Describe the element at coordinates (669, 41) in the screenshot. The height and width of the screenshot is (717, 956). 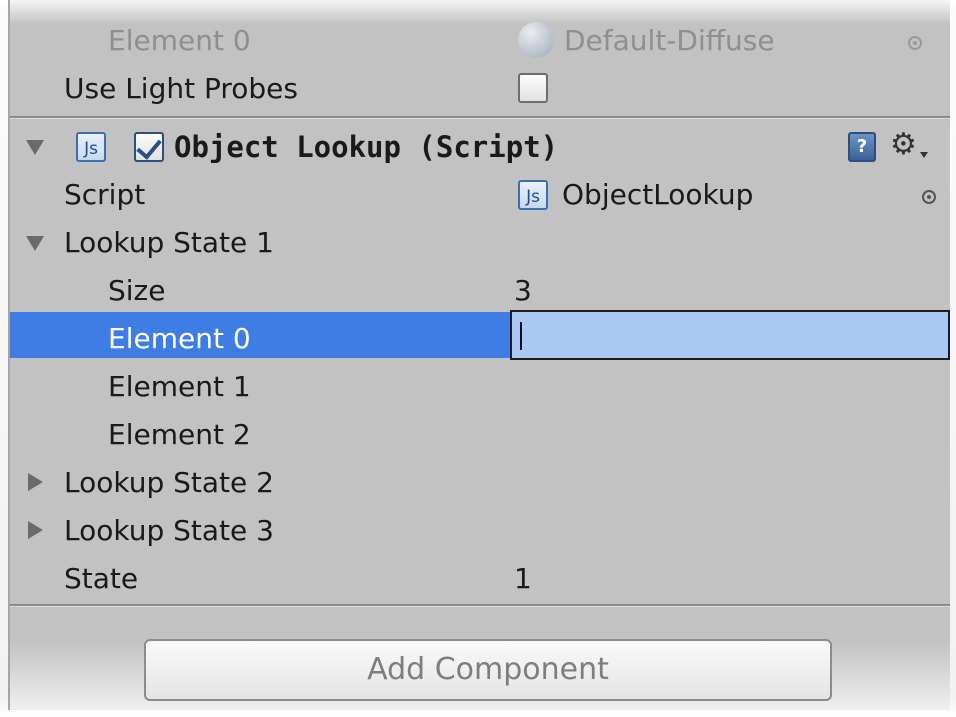
I see `material-value: Default-Diffuse` at that location.